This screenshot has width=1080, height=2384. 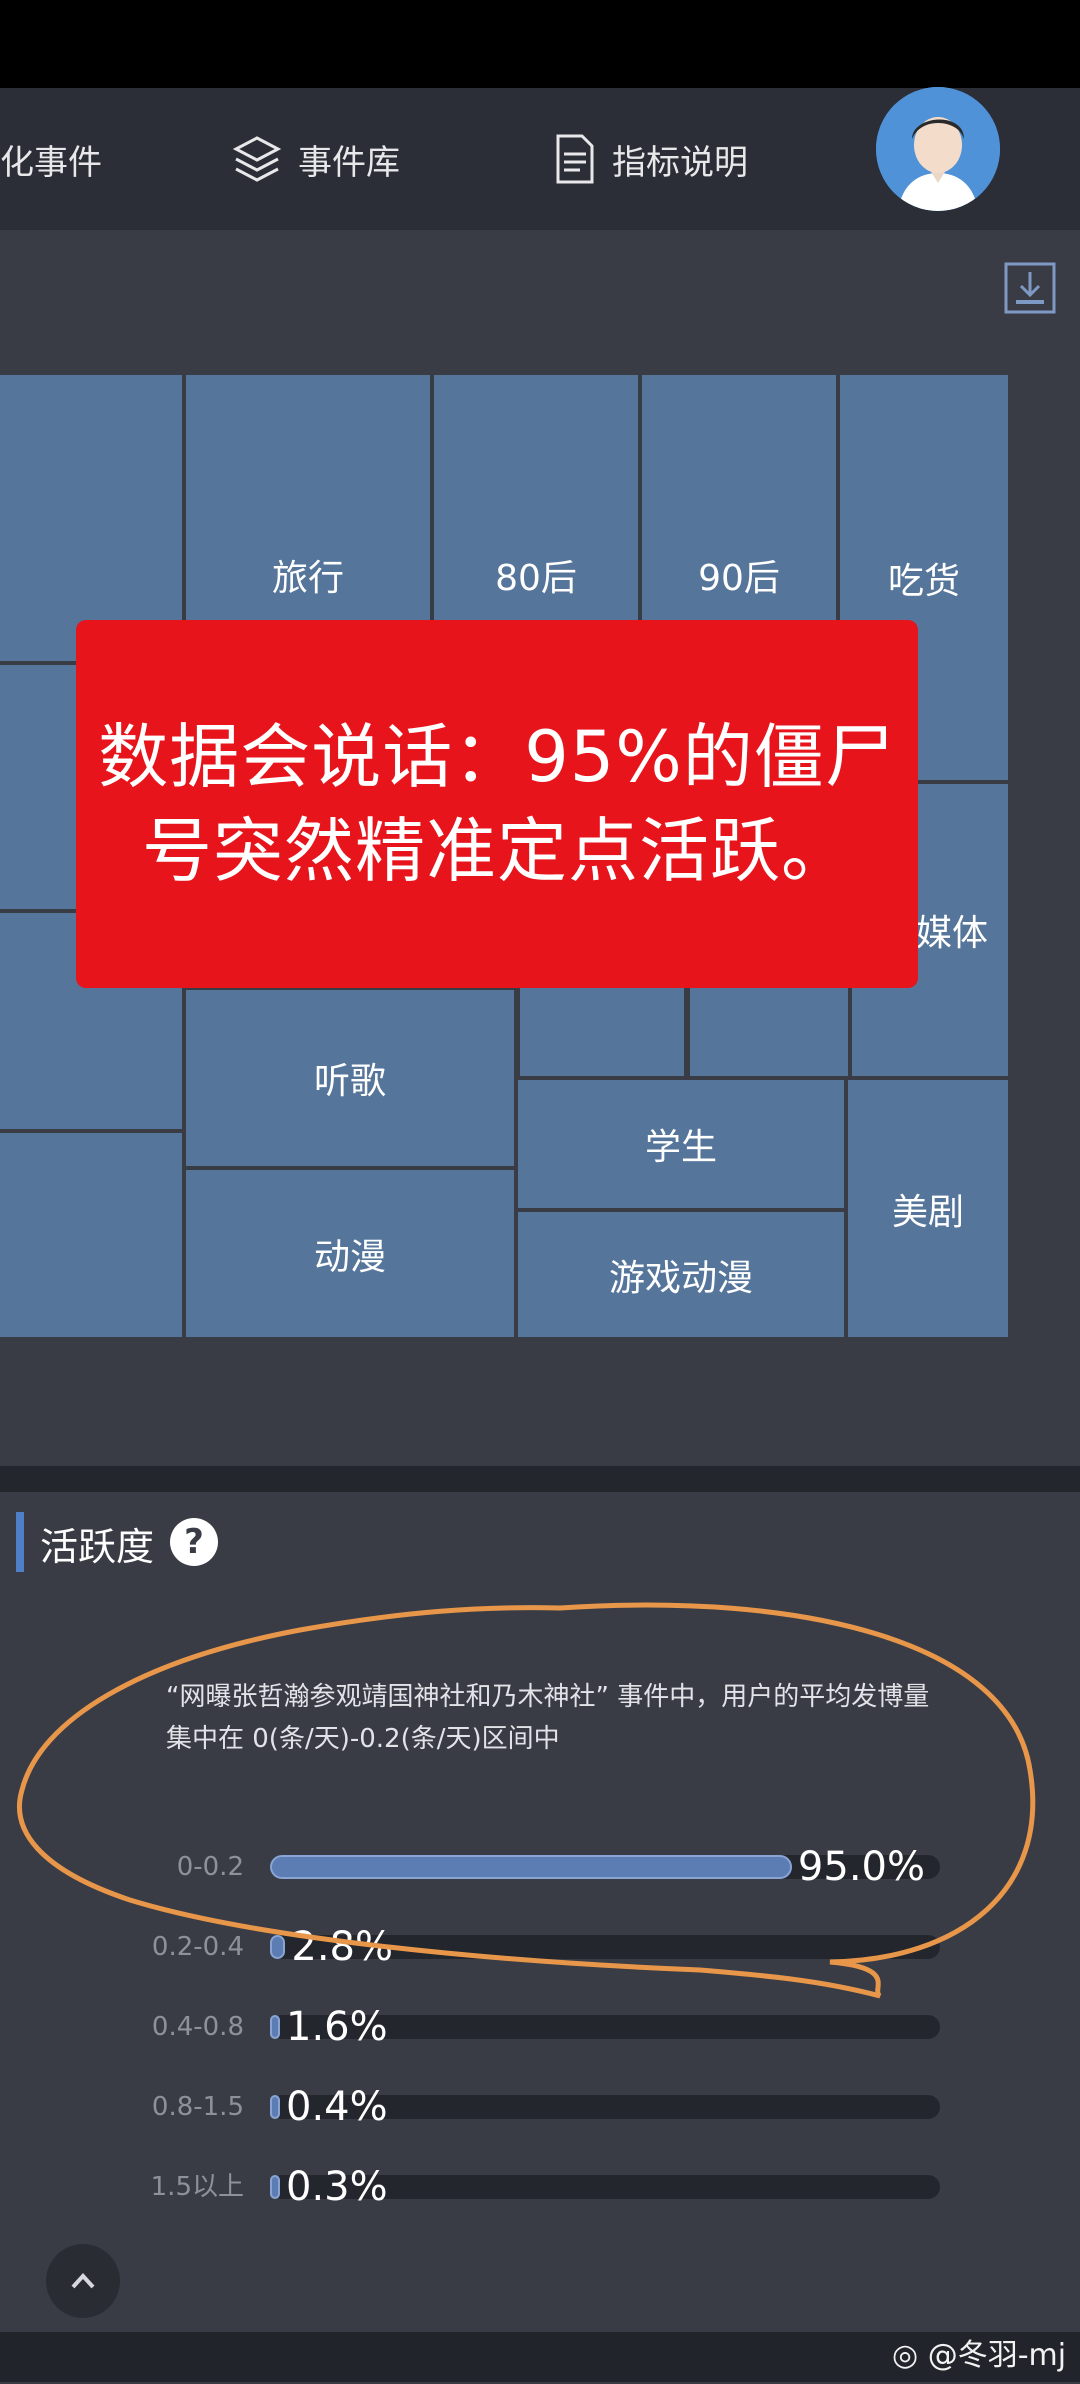 I want to click on tile-label: 动漫, so click(x=349, y=1257).